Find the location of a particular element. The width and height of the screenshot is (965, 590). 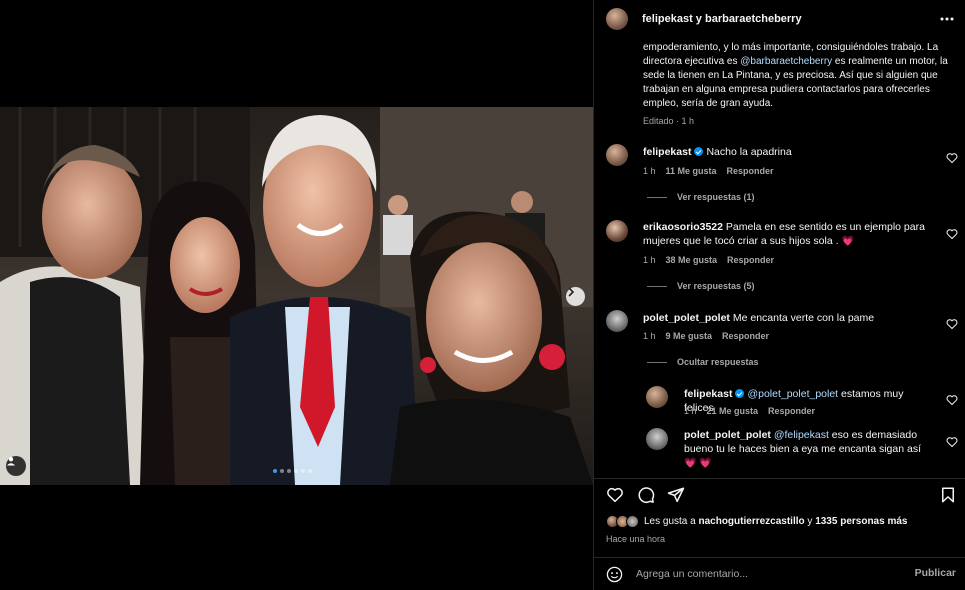

heart-emoji: 💗 💗 is located at coordinates (698, 463).